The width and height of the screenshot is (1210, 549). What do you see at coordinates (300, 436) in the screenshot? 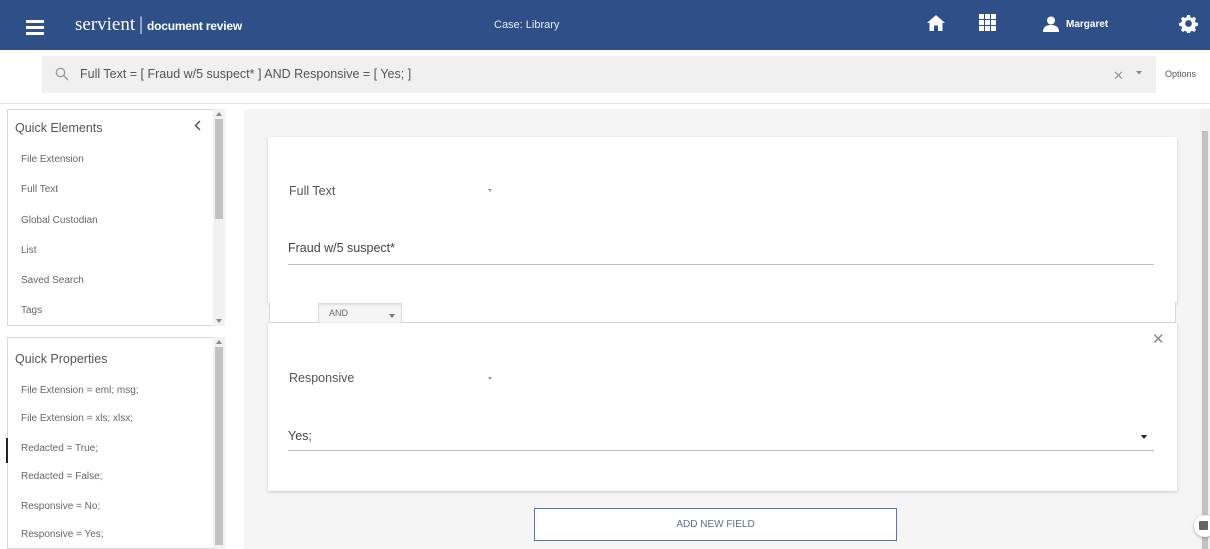
I see `field-value-text: Yes;` at bounding box center [300, 436].